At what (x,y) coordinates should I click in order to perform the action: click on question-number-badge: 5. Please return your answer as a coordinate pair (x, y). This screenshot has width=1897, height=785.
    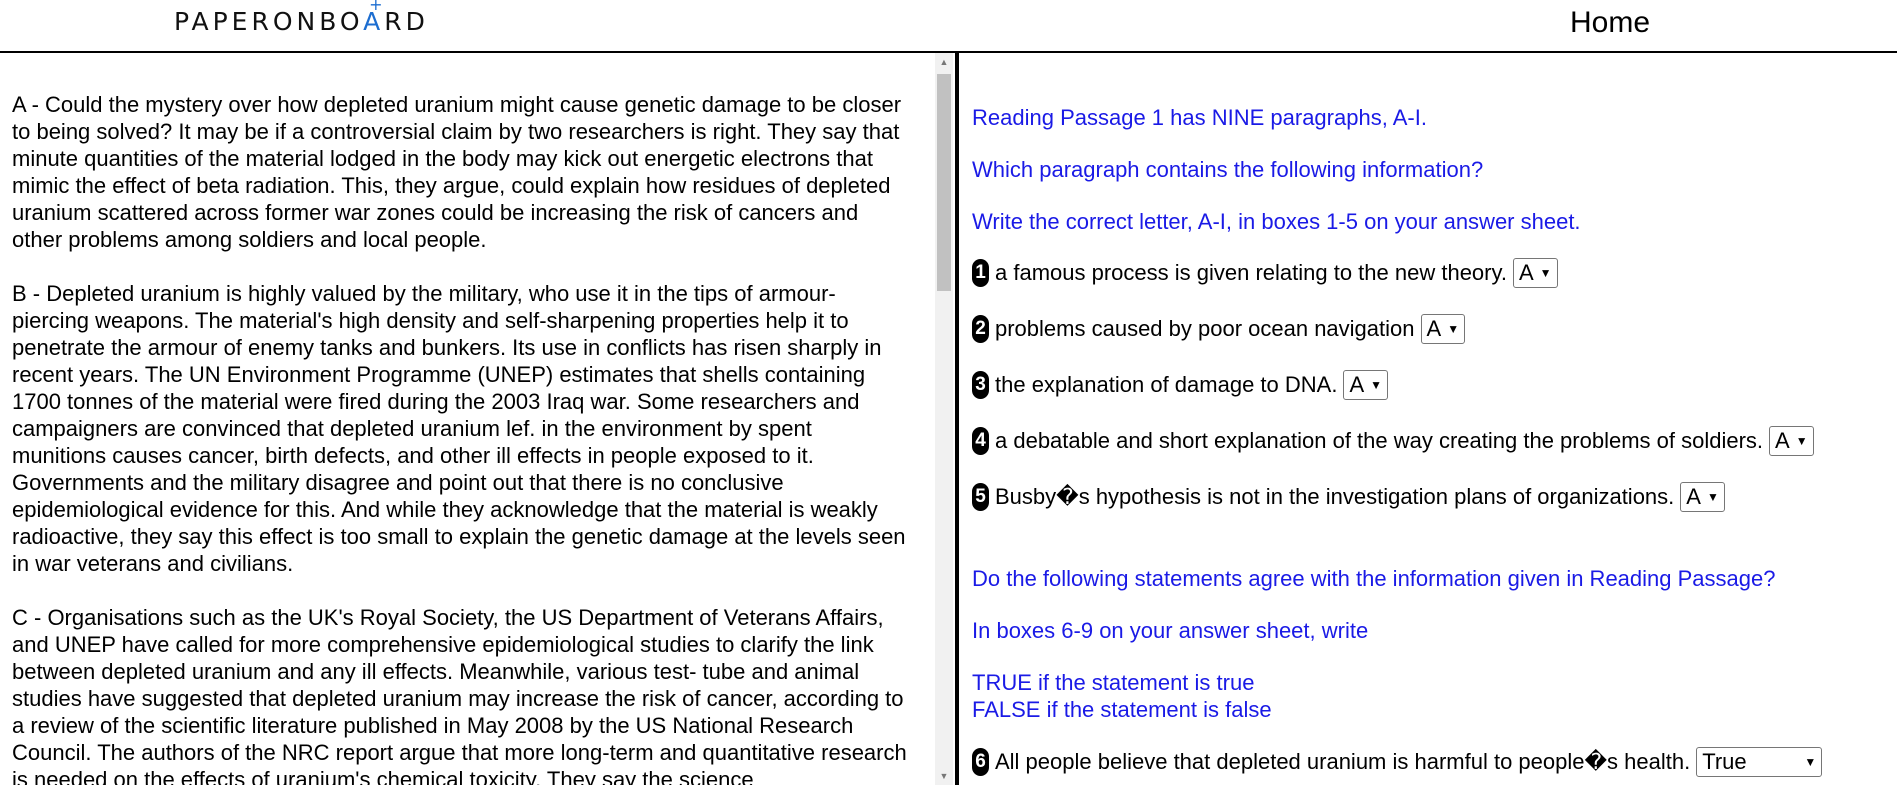
    Looking at the image, I should click on (980, 497).